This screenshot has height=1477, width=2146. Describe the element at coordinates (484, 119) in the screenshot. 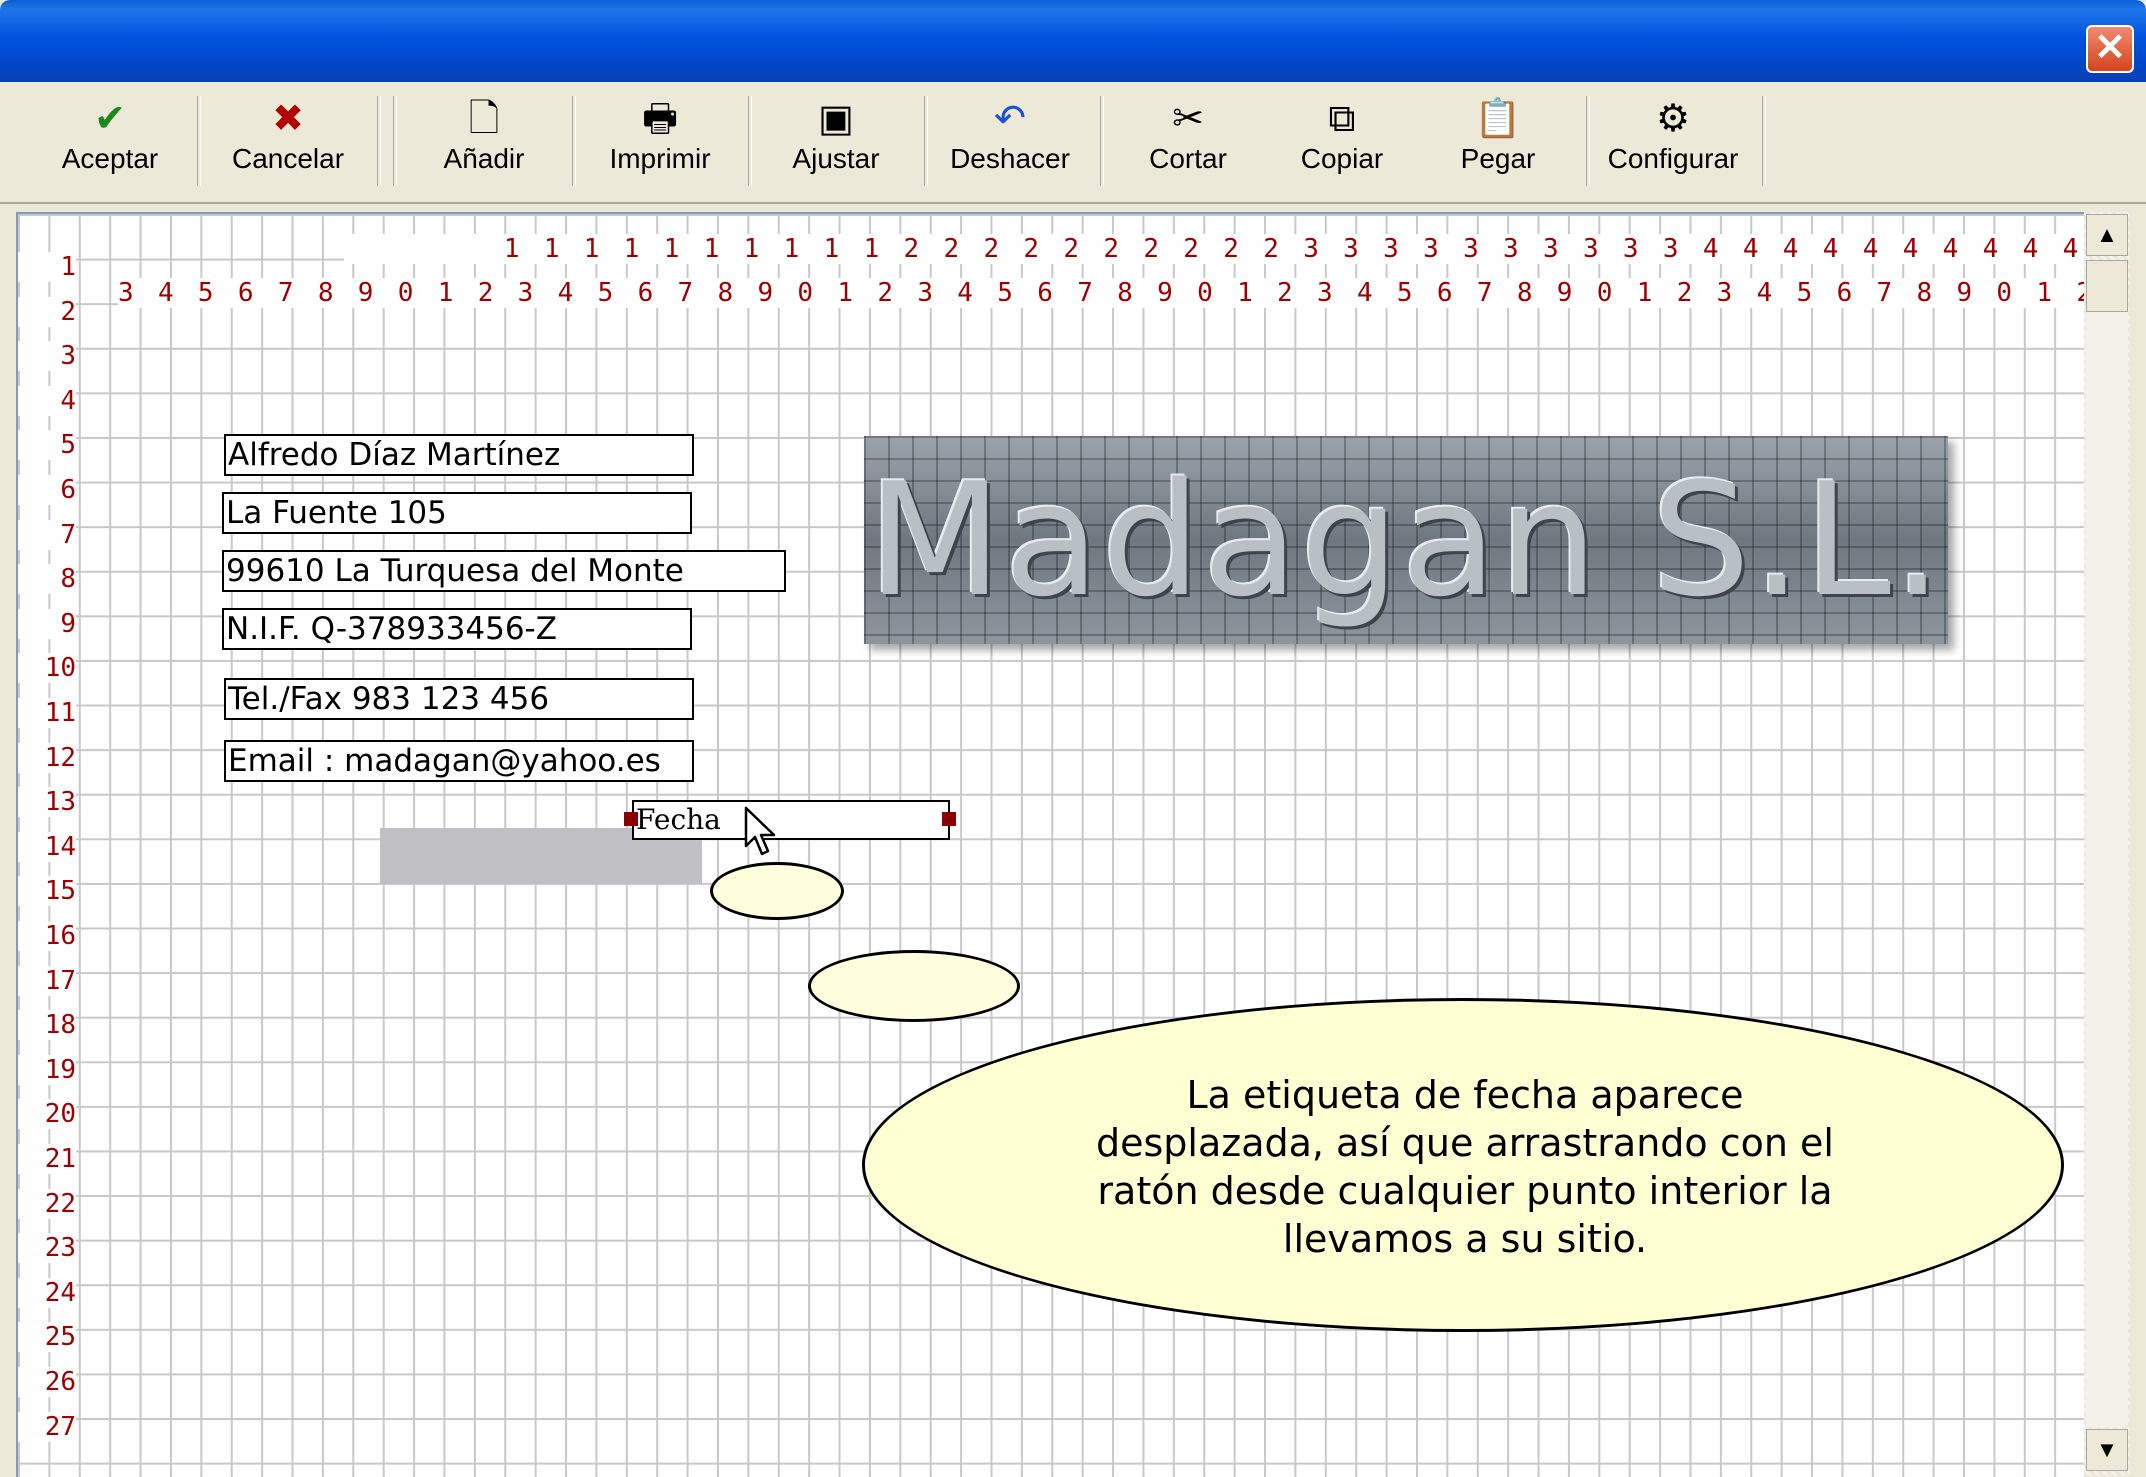

I see `new-page-icon: 🗋` at that location.